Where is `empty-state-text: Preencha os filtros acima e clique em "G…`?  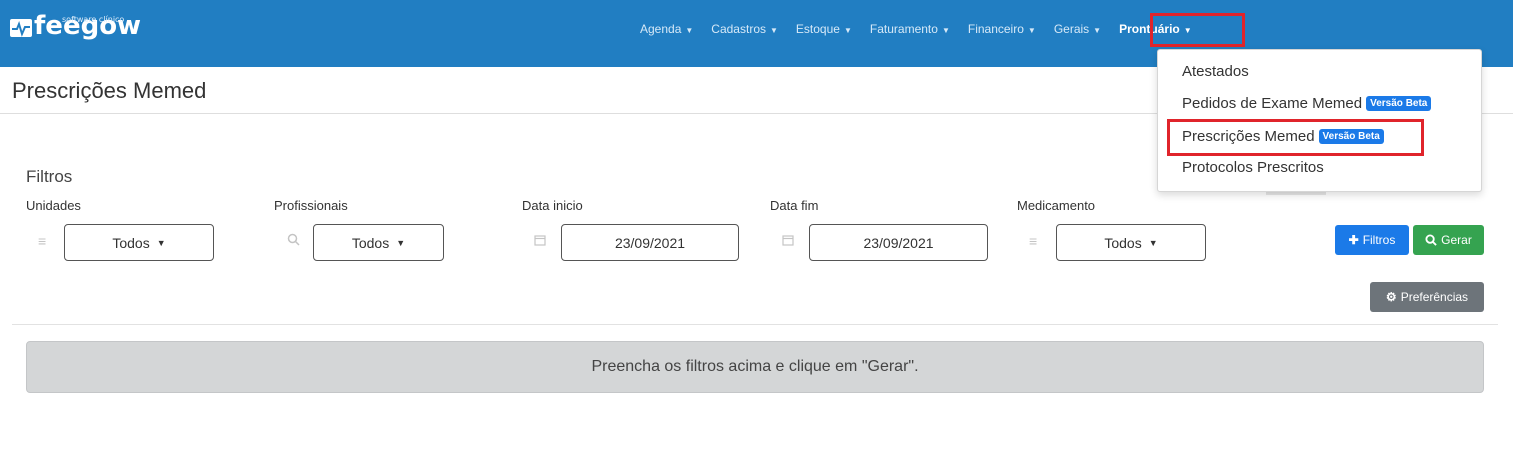 empty-state-text: Preencha os filtros acima e clique em "G… is located at coordinates (755, 366).